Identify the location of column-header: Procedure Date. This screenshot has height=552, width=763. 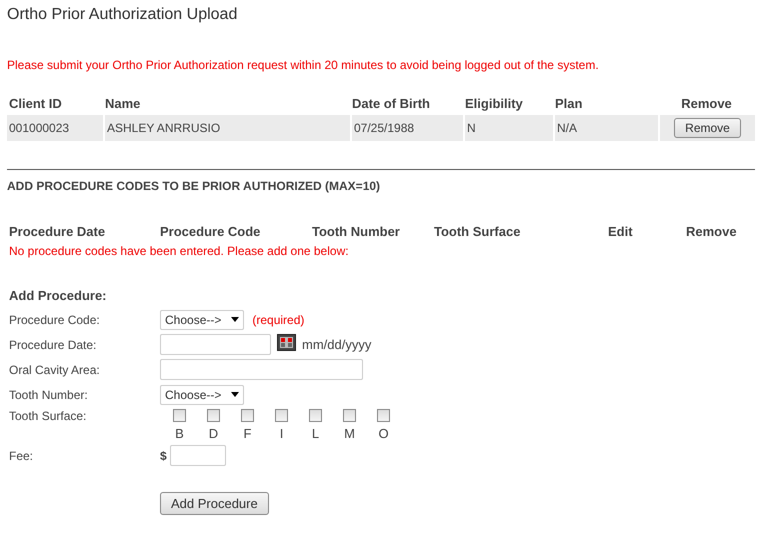
(57, 231).